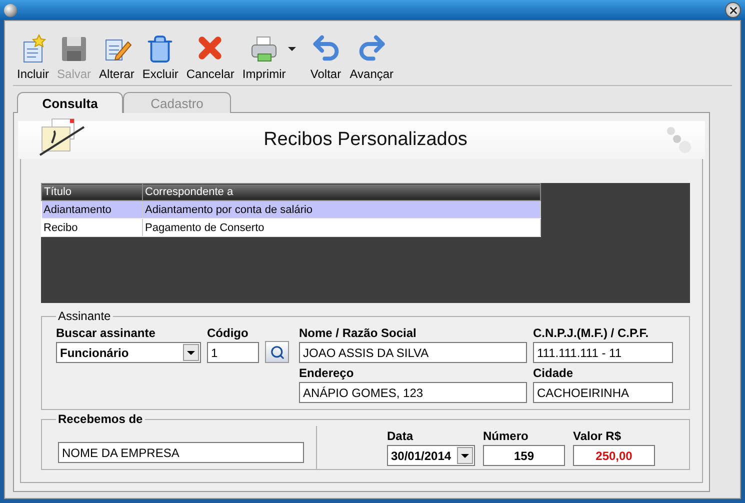  What do you see at coordinates (128, 352) in the screenshot?
I see `signer-type-dropdown: Funcionário` at bounding box center [128, 352].